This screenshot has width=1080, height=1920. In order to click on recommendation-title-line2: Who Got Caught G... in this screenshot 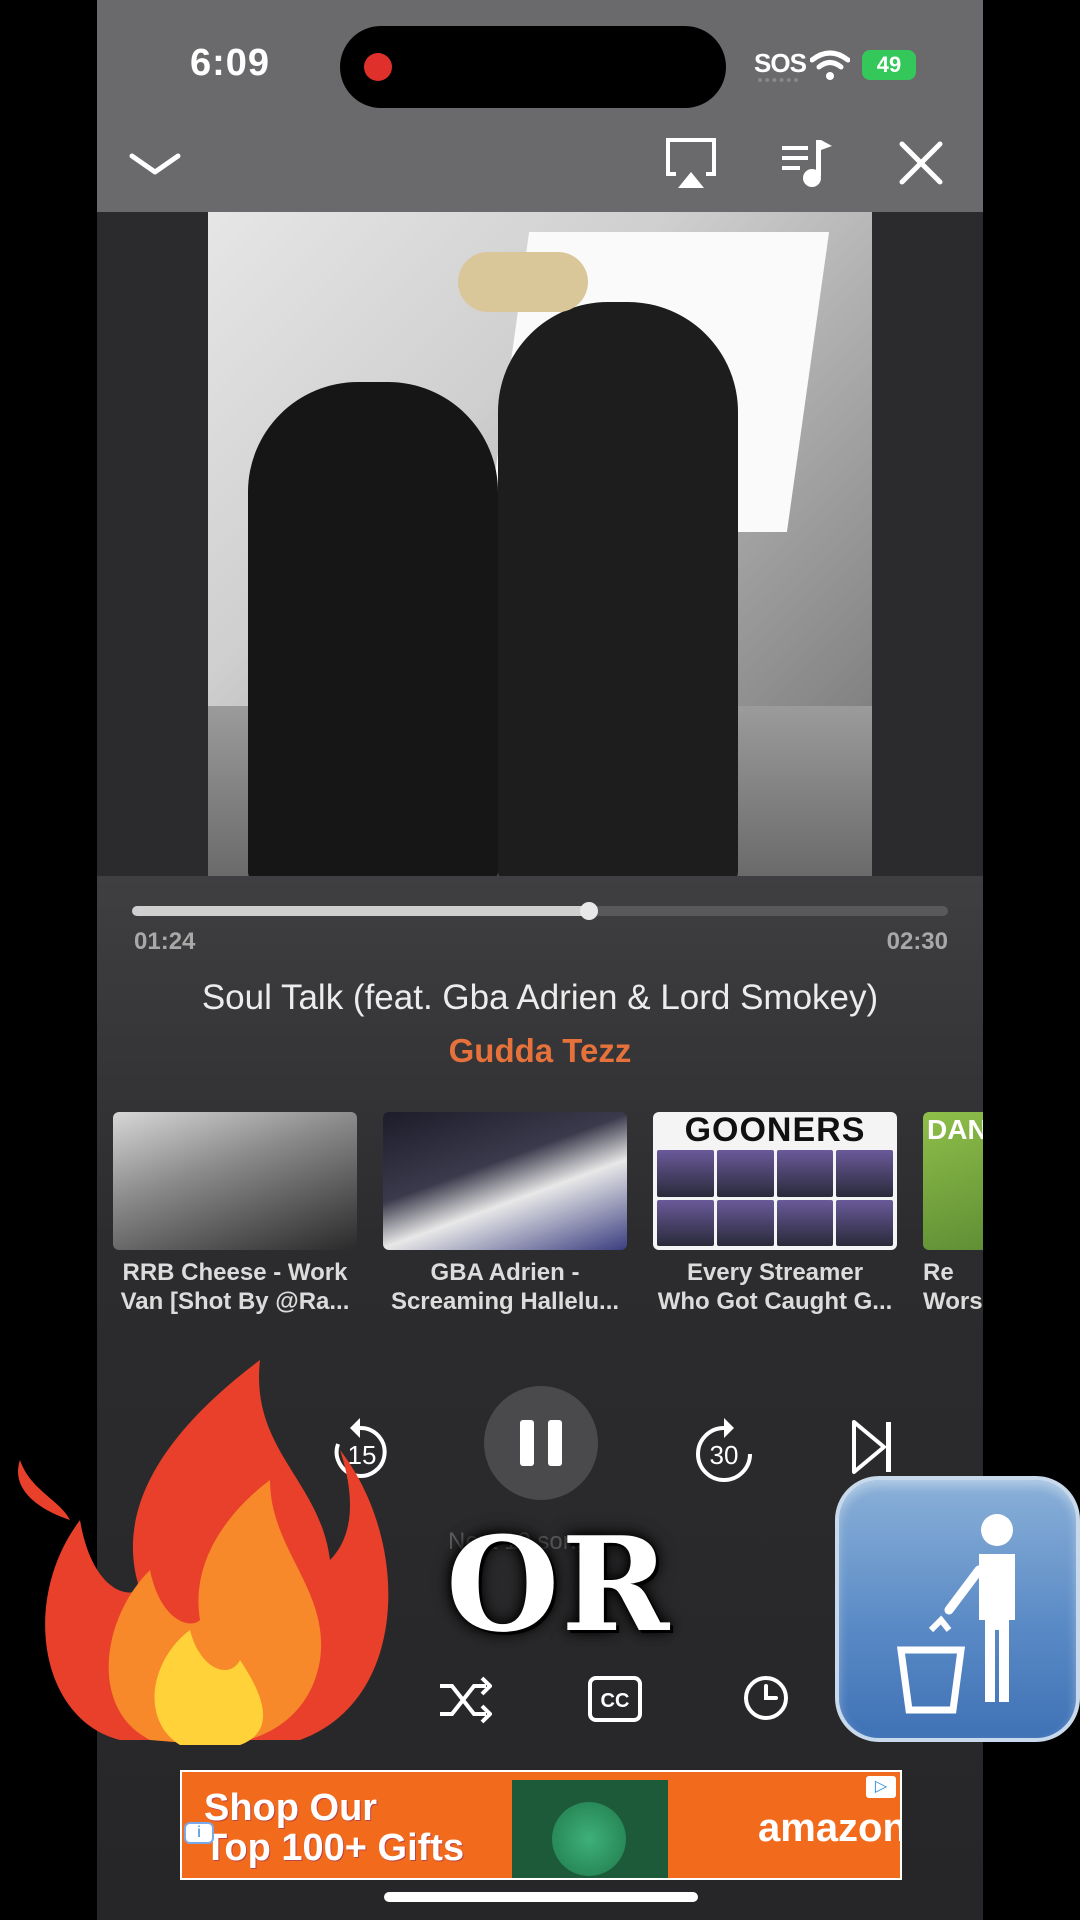, I will do `click(775, 1301)`.